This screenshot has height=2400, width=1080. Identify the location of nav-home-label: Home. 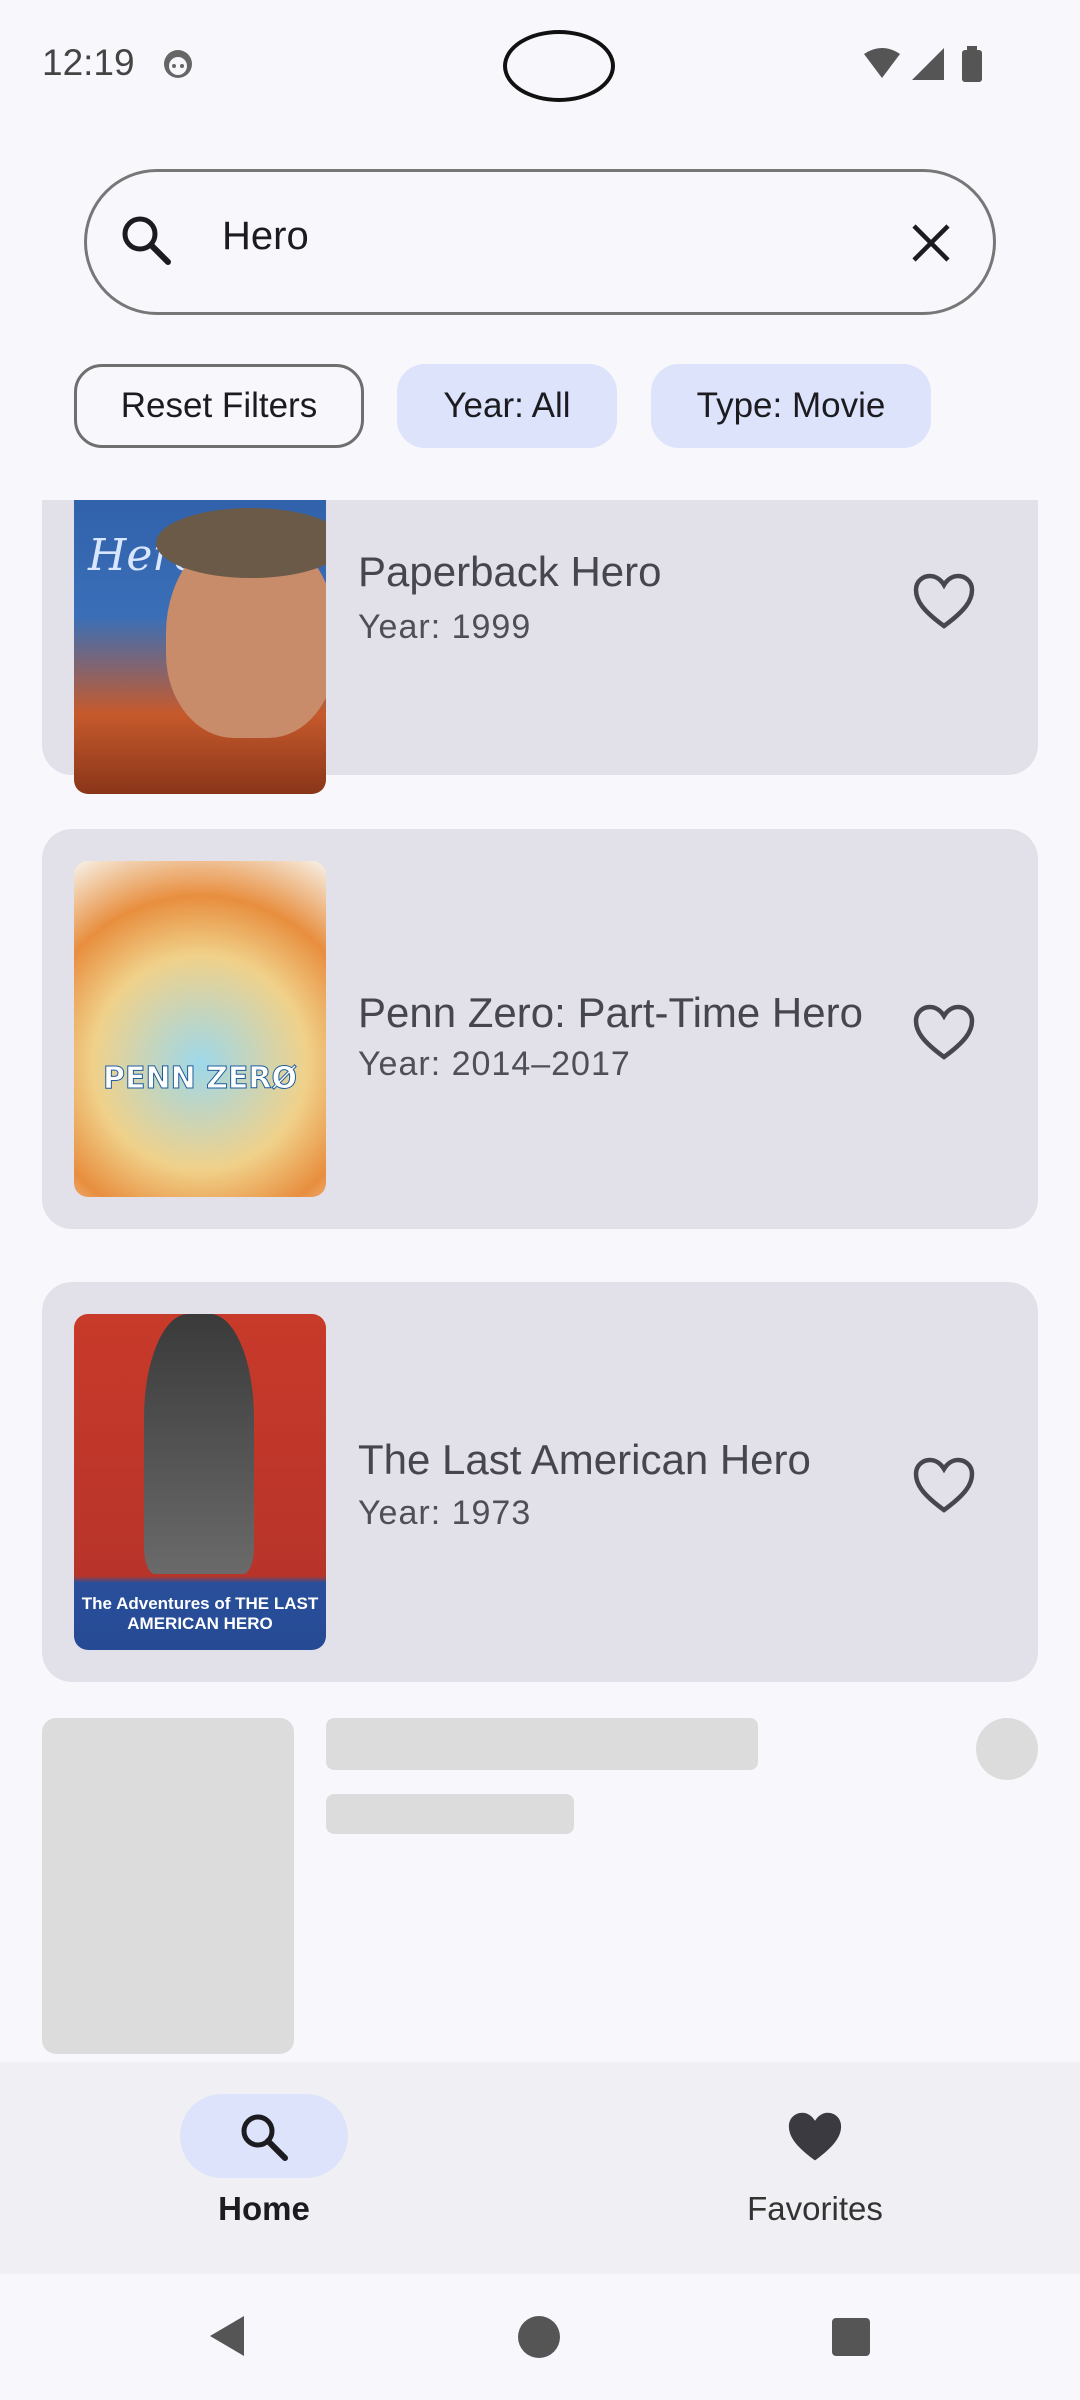
(264, 2209).